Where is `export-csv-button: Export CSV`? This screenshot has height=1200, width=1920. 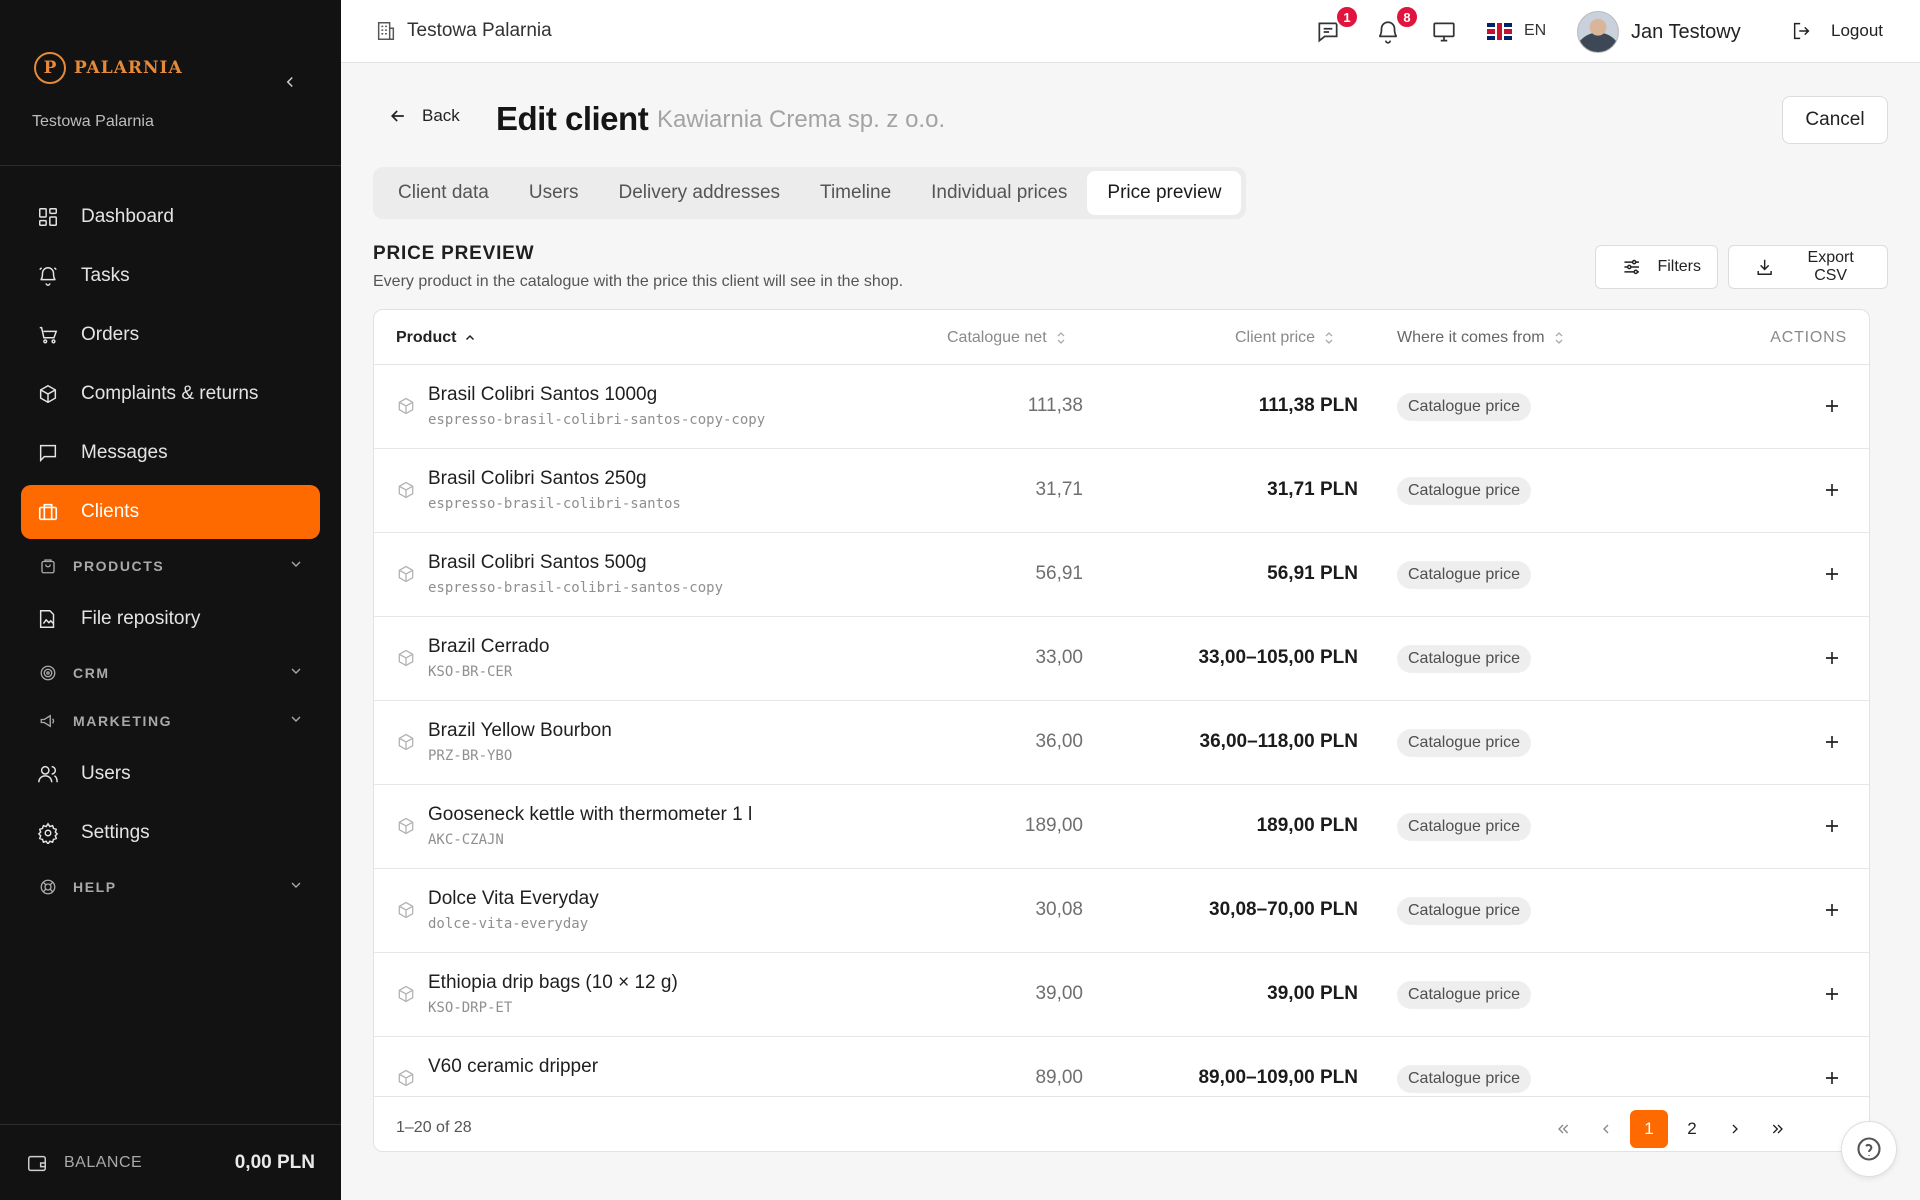 export-csv-button: Export CSV is located at coordinates (1808, 267).